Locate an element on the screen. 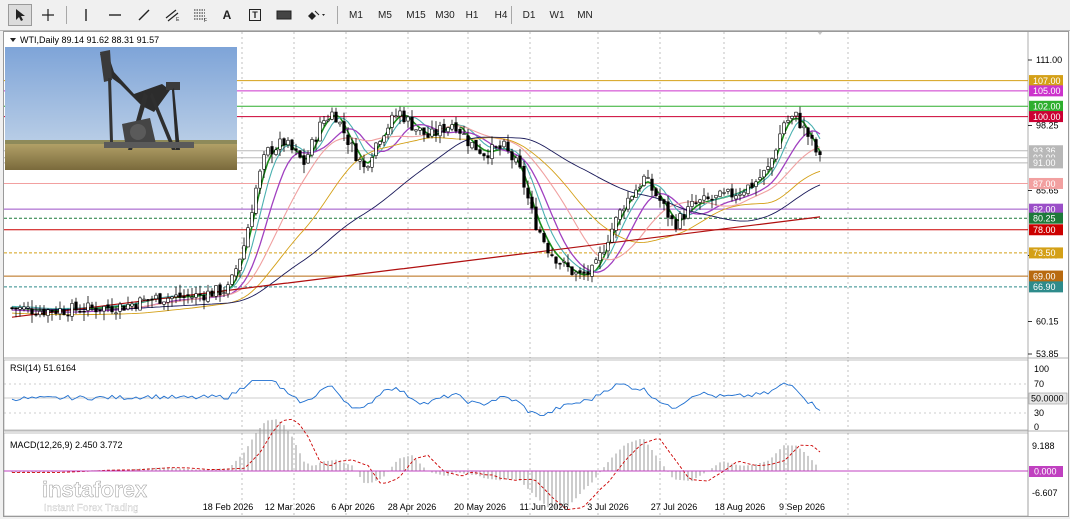 The image size is (1070, 519). vertical-line-icon is located at coordinates (86, 15).